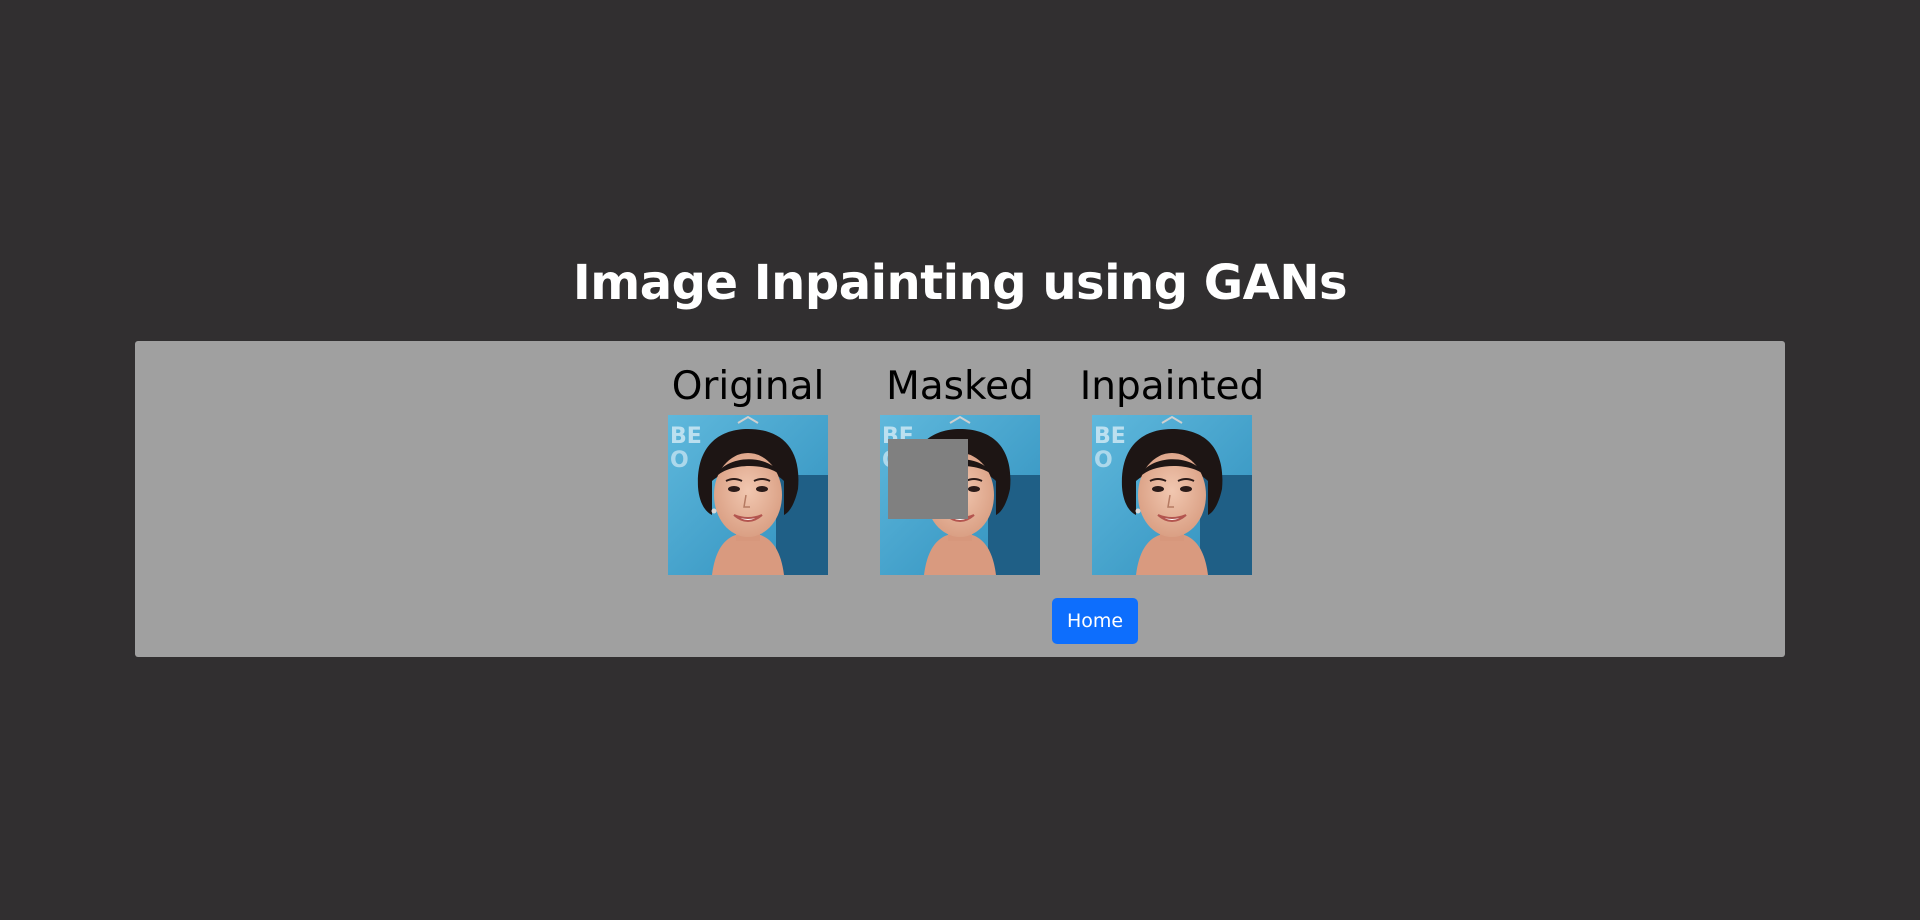 The height and width of the screenshot is (920, 1920). I want to click on inpainted-image, so click(1172, 495).